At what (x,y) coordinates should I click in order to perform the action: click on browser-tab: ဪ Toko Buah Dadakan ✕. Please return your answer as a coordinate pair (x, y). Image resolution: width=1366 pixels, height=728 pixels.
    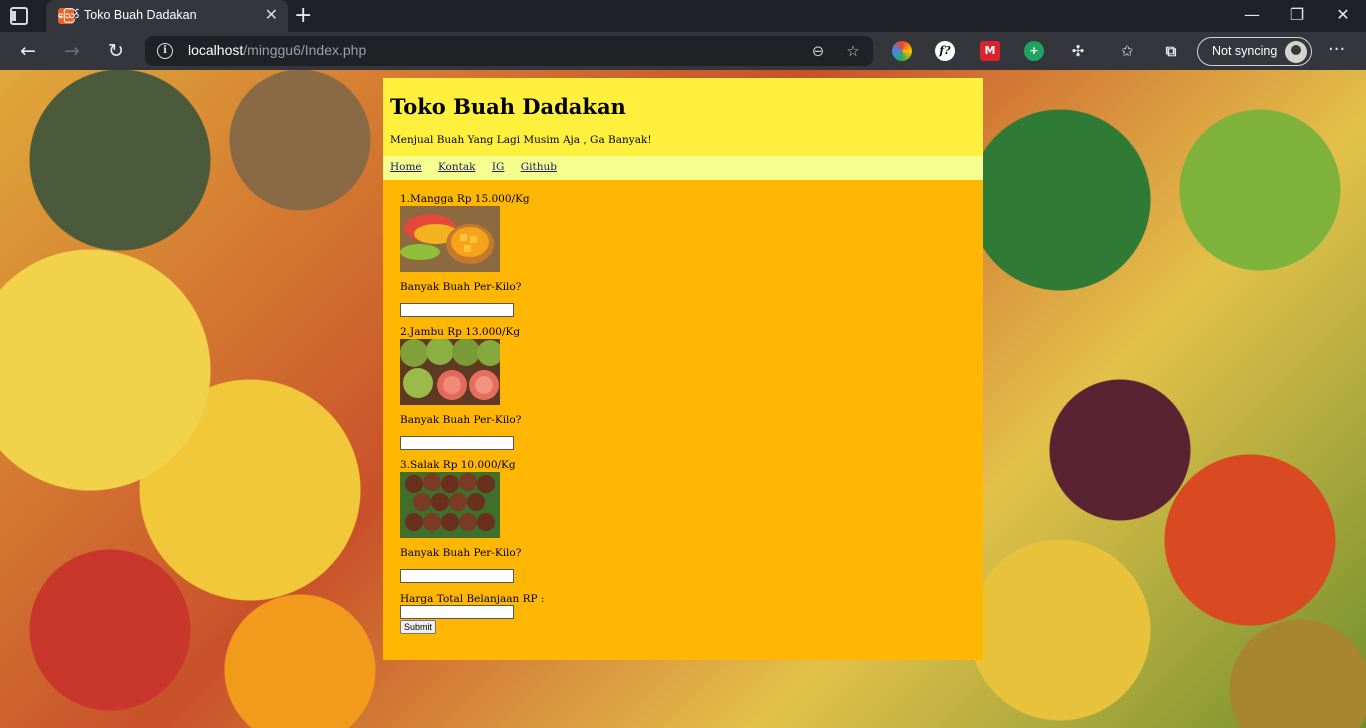
    Looking at the image, I should click on (167, 16).